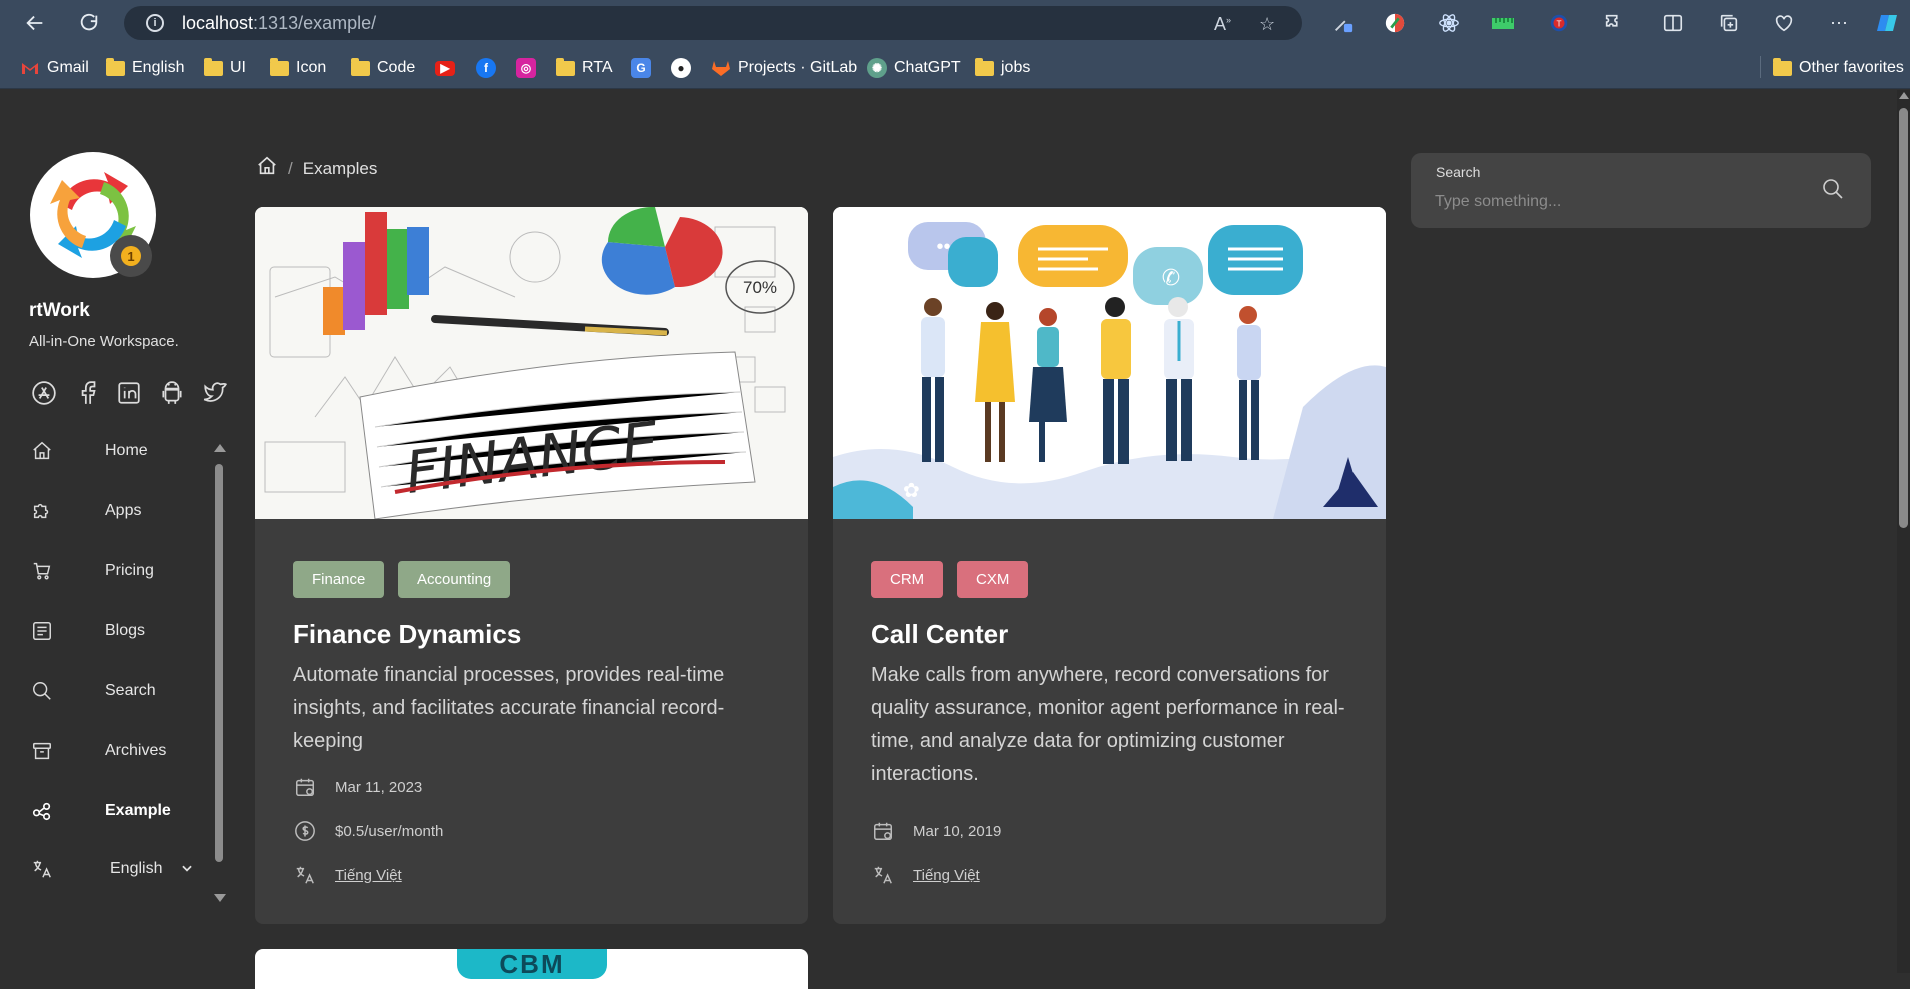 This screenshot has height=989, width=1910. I want to click on app-store-icon, so click(44, 393).